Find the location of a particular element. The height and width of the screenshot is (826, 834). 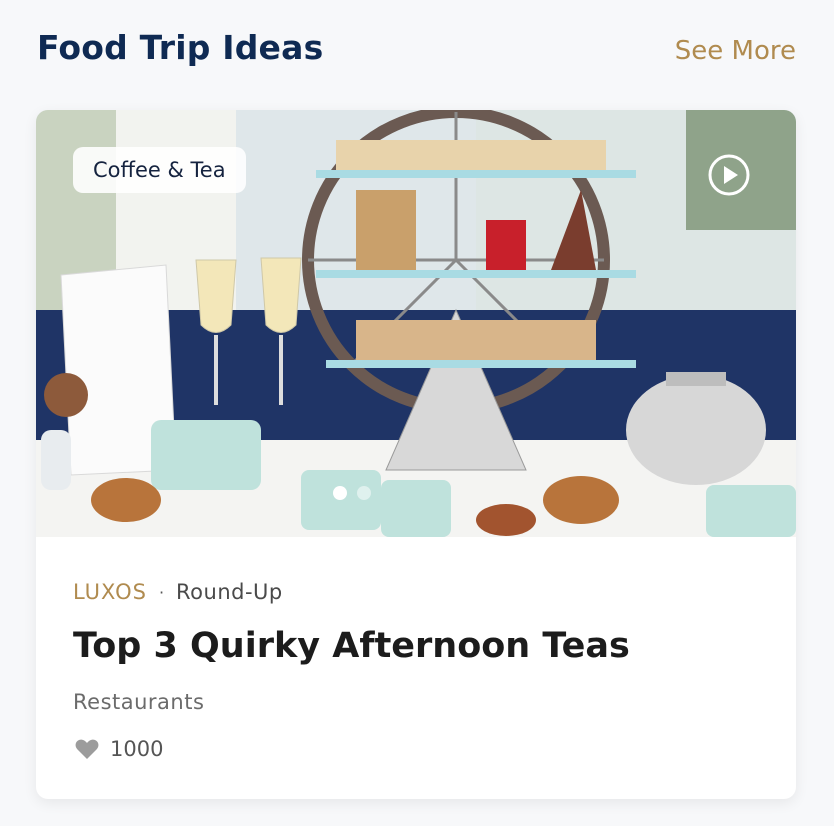

article-title: Top 3 Quirky Afternoon Teas is located at coordinates (351, 646).